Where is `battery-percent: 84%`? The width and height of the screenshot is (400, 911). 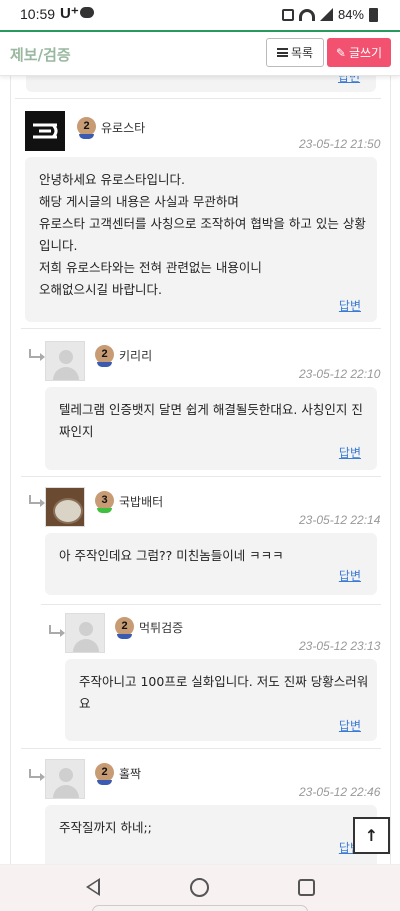 battery-percent: 84% is located at coordinates (350, 14).